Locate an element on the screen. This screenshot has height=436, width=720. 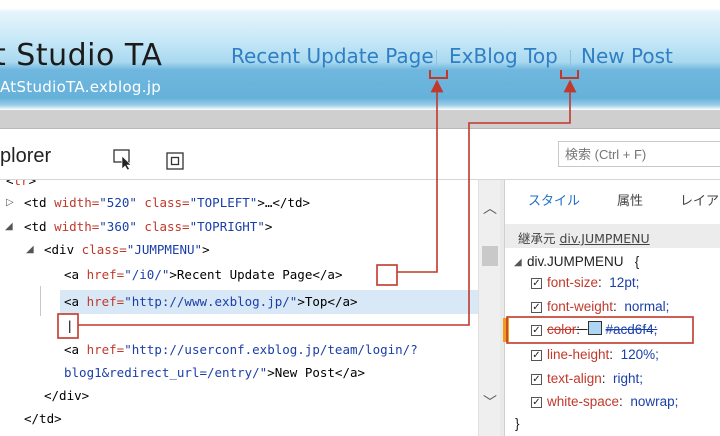
dom-tree-scrollbar: ︿ ﹀ is located at coordinates (489, 308).